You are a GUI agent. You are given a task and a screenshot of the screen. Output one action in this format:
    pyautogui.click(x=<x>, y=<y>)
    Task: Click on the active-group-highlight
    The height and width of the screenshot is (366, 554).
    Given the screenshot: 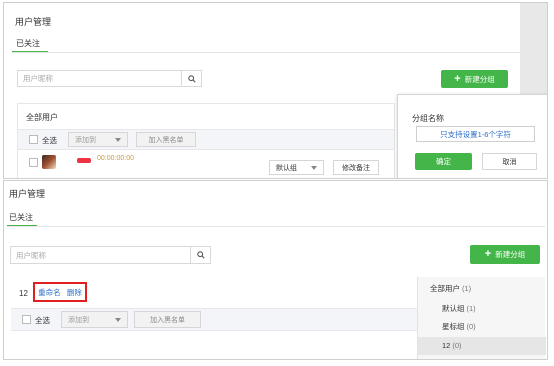 What is the action you would take?
    pyautogui.click(x=482, y=346)
    